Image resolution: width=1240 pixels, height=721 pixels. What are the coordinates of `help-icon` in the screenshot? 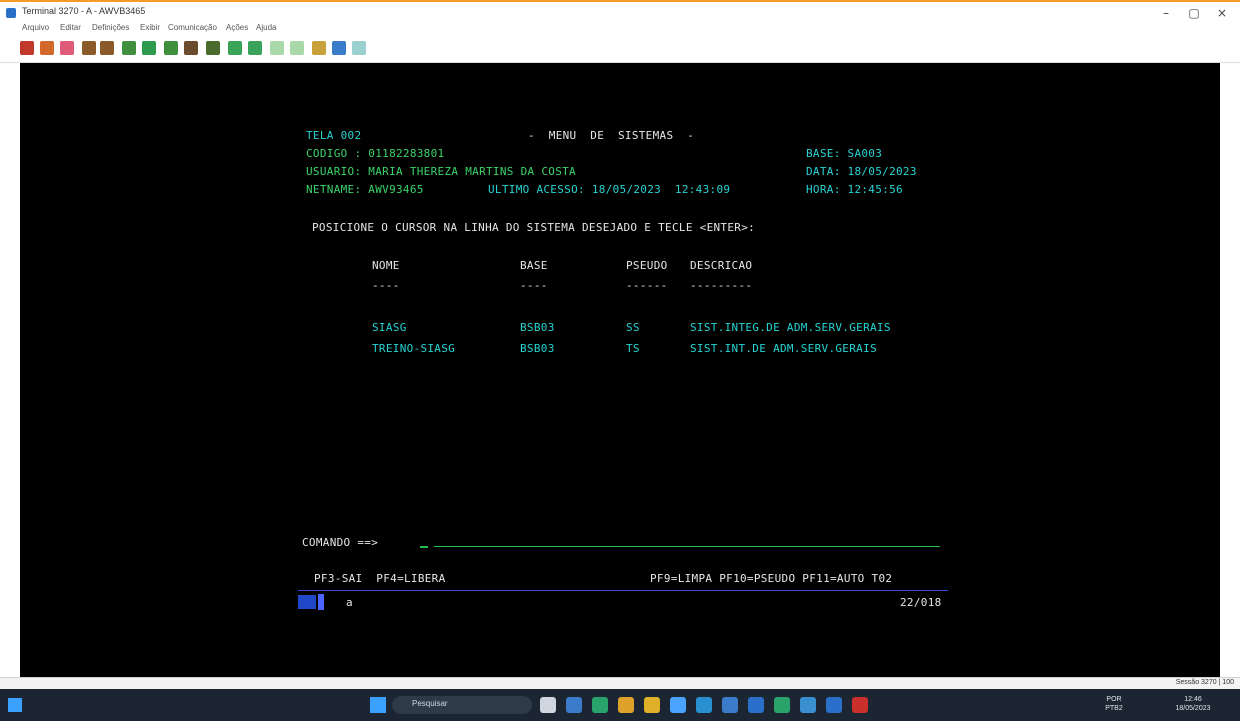 It's located at (359, 48).